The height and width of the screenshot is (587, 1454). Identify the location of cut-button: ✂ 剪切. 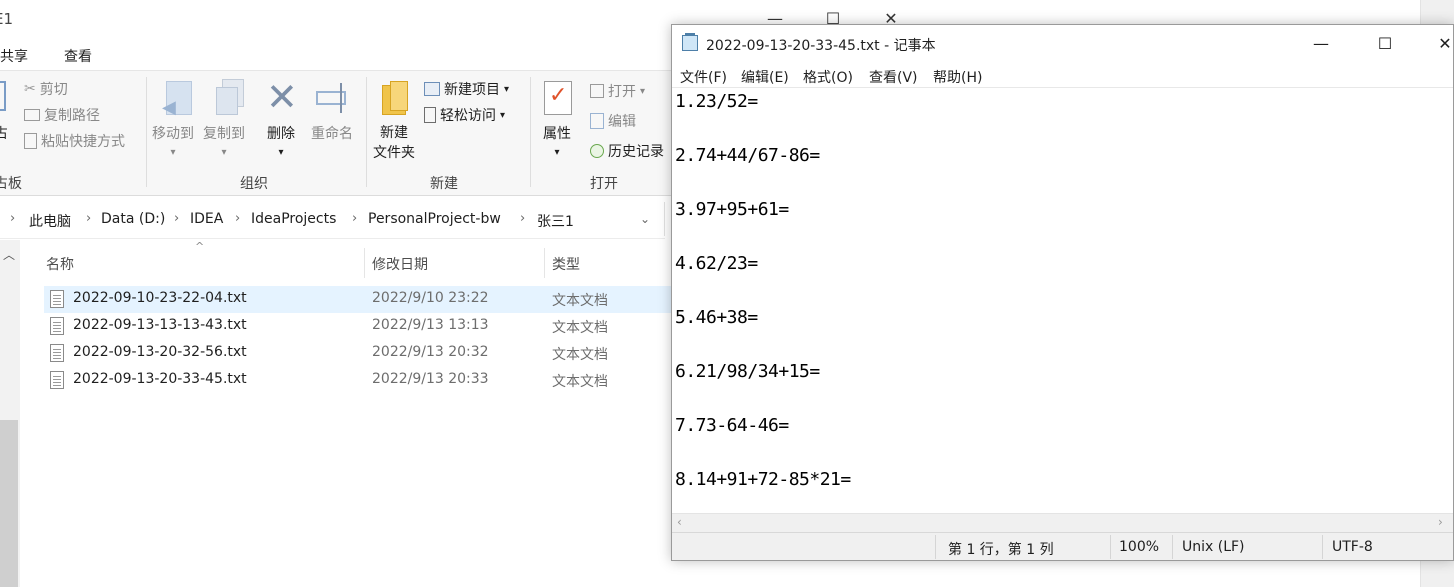
(46, 89).